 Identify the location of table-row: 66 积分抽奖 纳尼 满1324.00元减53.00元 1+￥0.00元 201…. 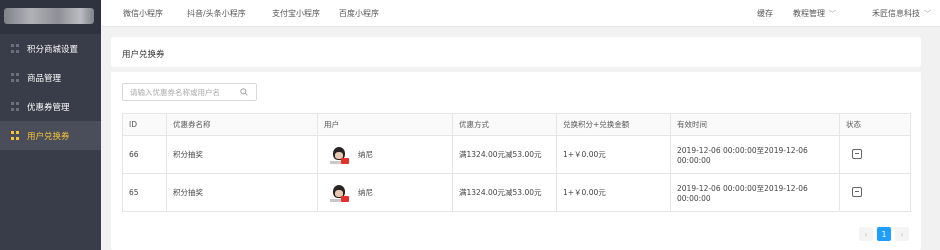
(516, 154).